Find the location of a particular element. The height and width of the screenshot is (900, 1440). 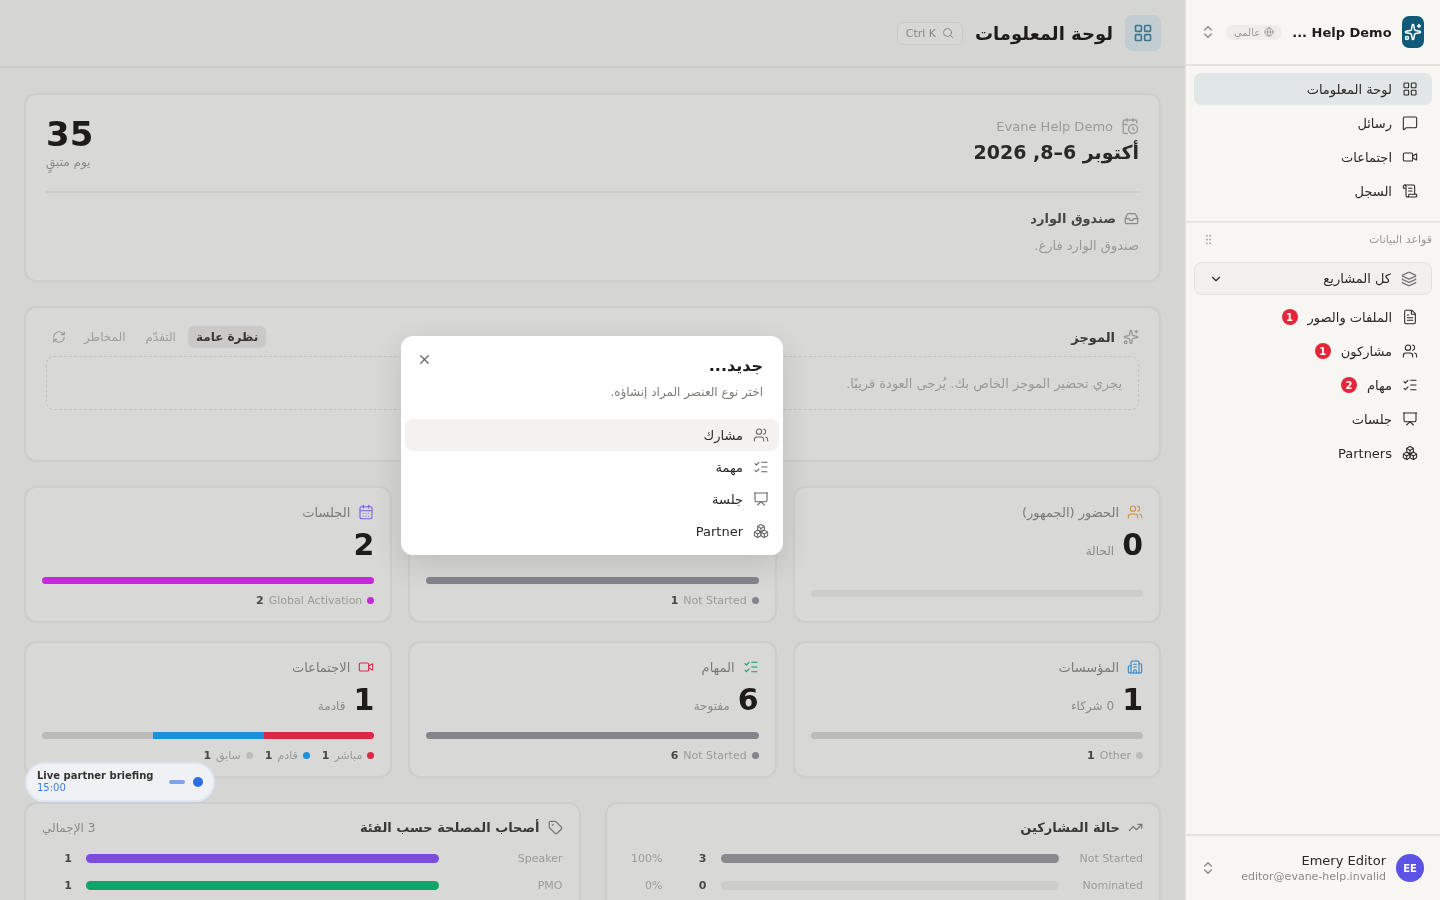

status-count: 3 is located at coordinates (702, 858).